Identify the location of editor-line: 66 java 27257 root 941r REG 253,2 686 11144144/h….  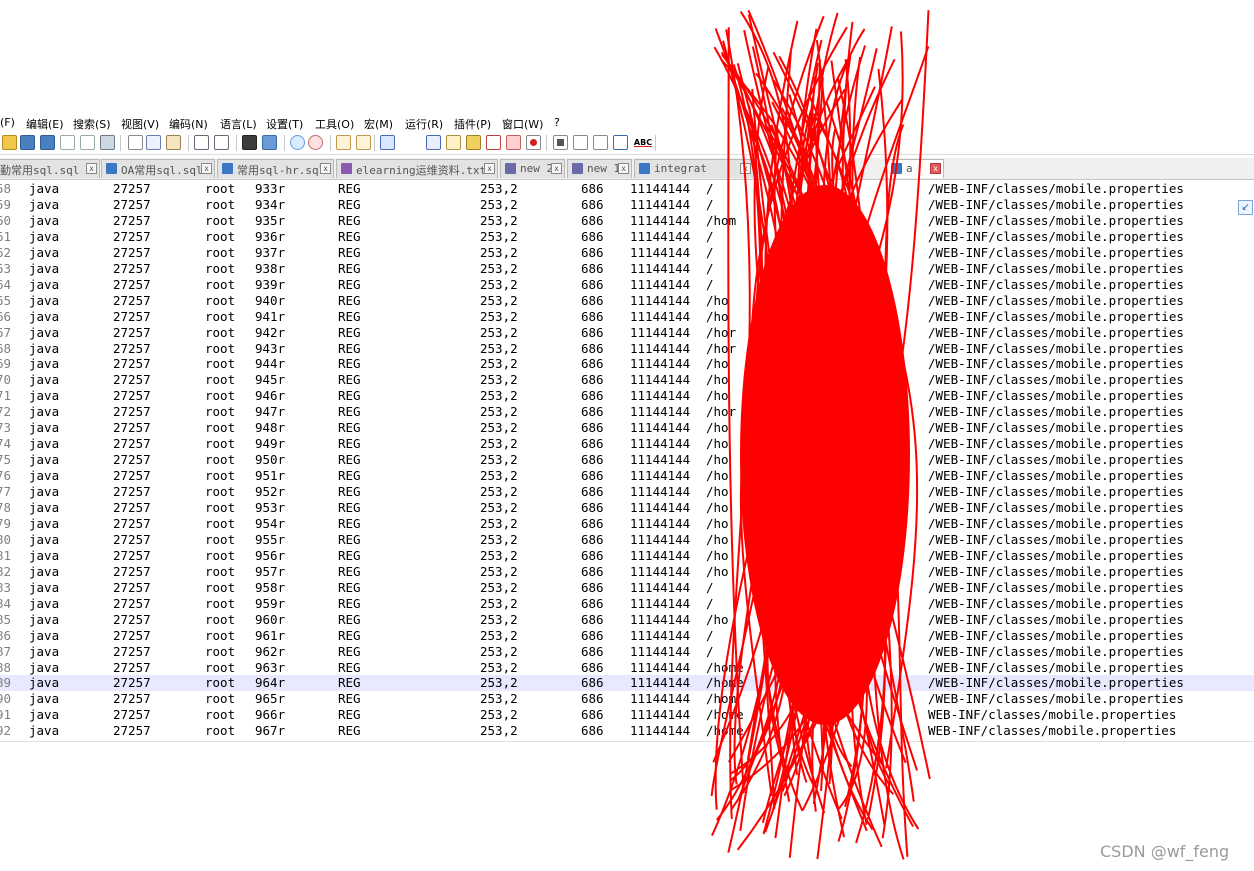
(627, 317).